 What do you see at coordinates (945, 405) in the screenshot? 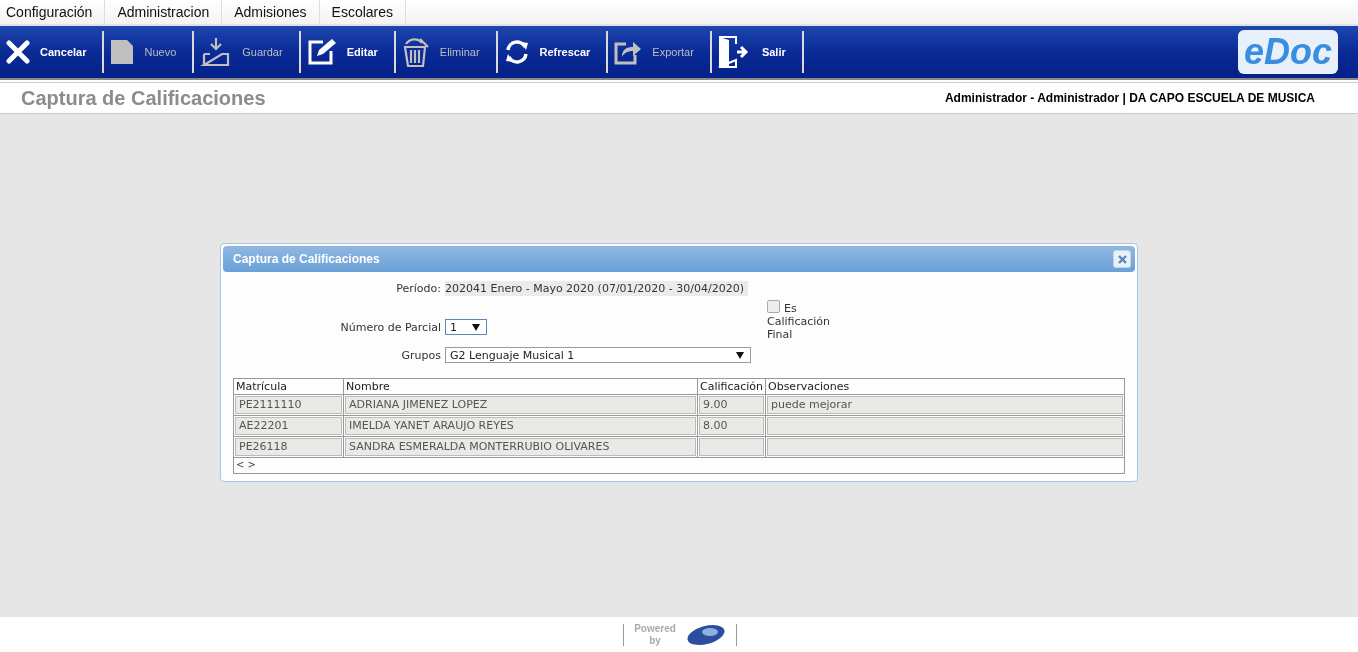
I see `table-input-field: puede mejorar` at bounding box center [945, 405].